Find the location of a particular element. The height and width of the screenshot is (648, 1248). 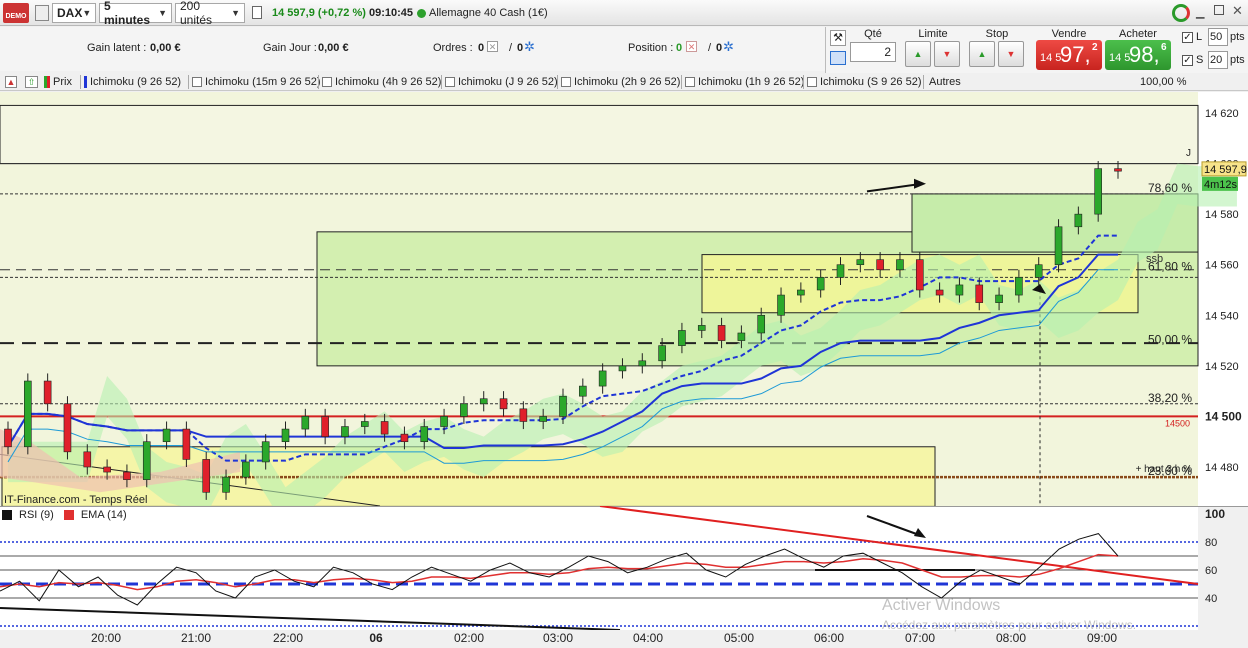

stop-checkbox: ✓ is located at coordinates (1187, 60).